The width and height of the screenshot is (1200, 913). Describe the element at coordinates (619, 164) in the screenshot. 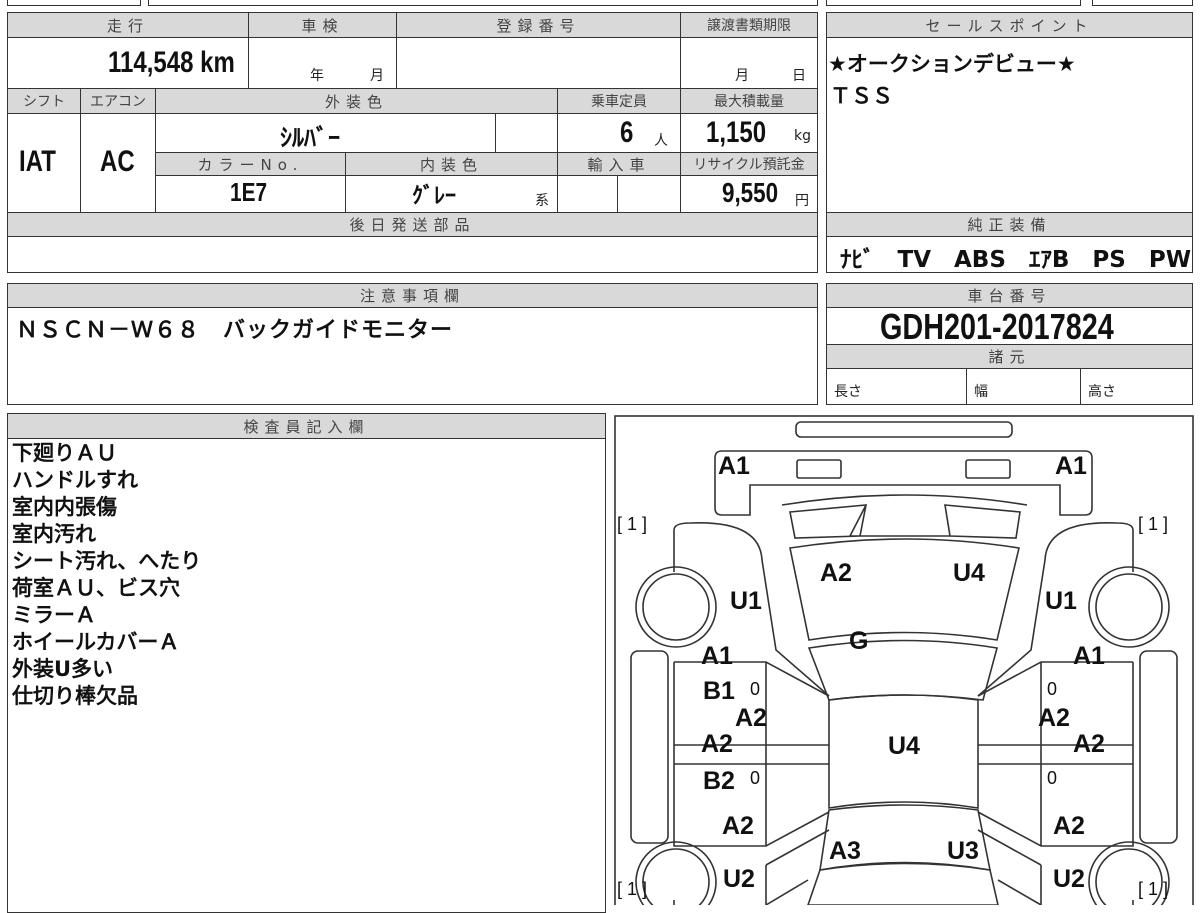

I see `import-header: 輸入車` at that location.